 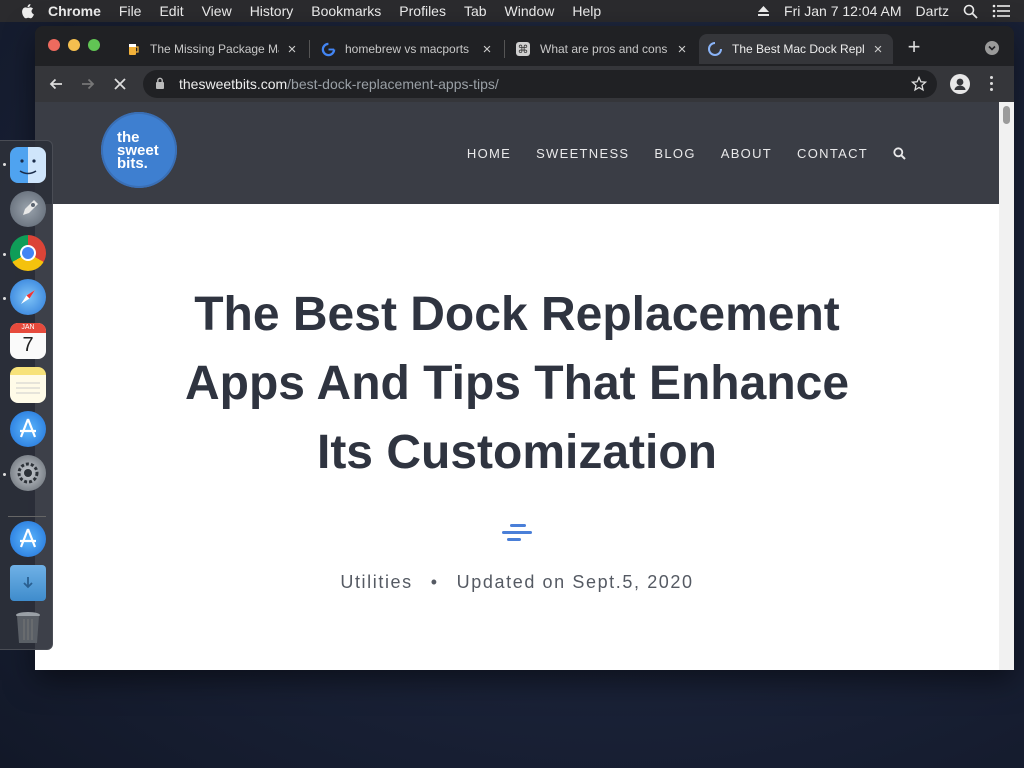 I want to click on nav-blog: BLOG, so click(x=674, y=153).